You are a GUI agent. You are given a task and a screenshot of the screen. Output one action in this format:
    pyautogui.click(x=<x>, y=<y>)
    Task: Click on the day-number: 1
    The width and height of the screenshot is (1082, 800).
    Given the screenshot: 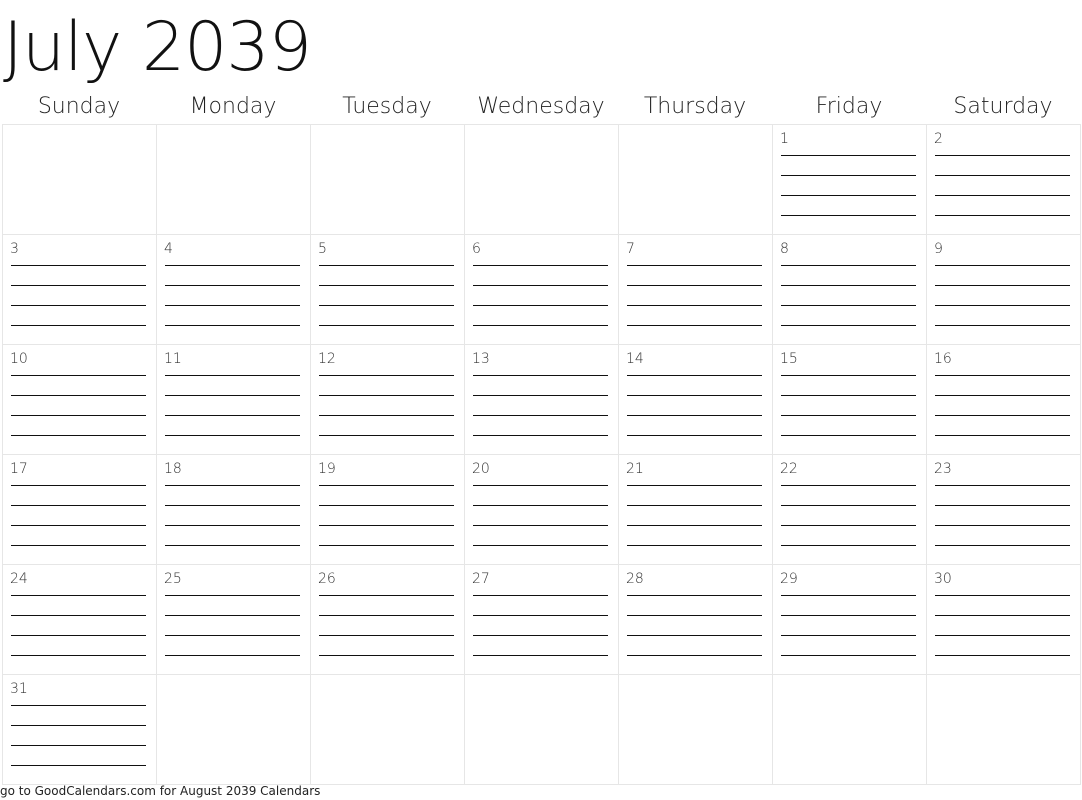 What is the action you would take?
    pyautogui.click(x=784, y=139)
    